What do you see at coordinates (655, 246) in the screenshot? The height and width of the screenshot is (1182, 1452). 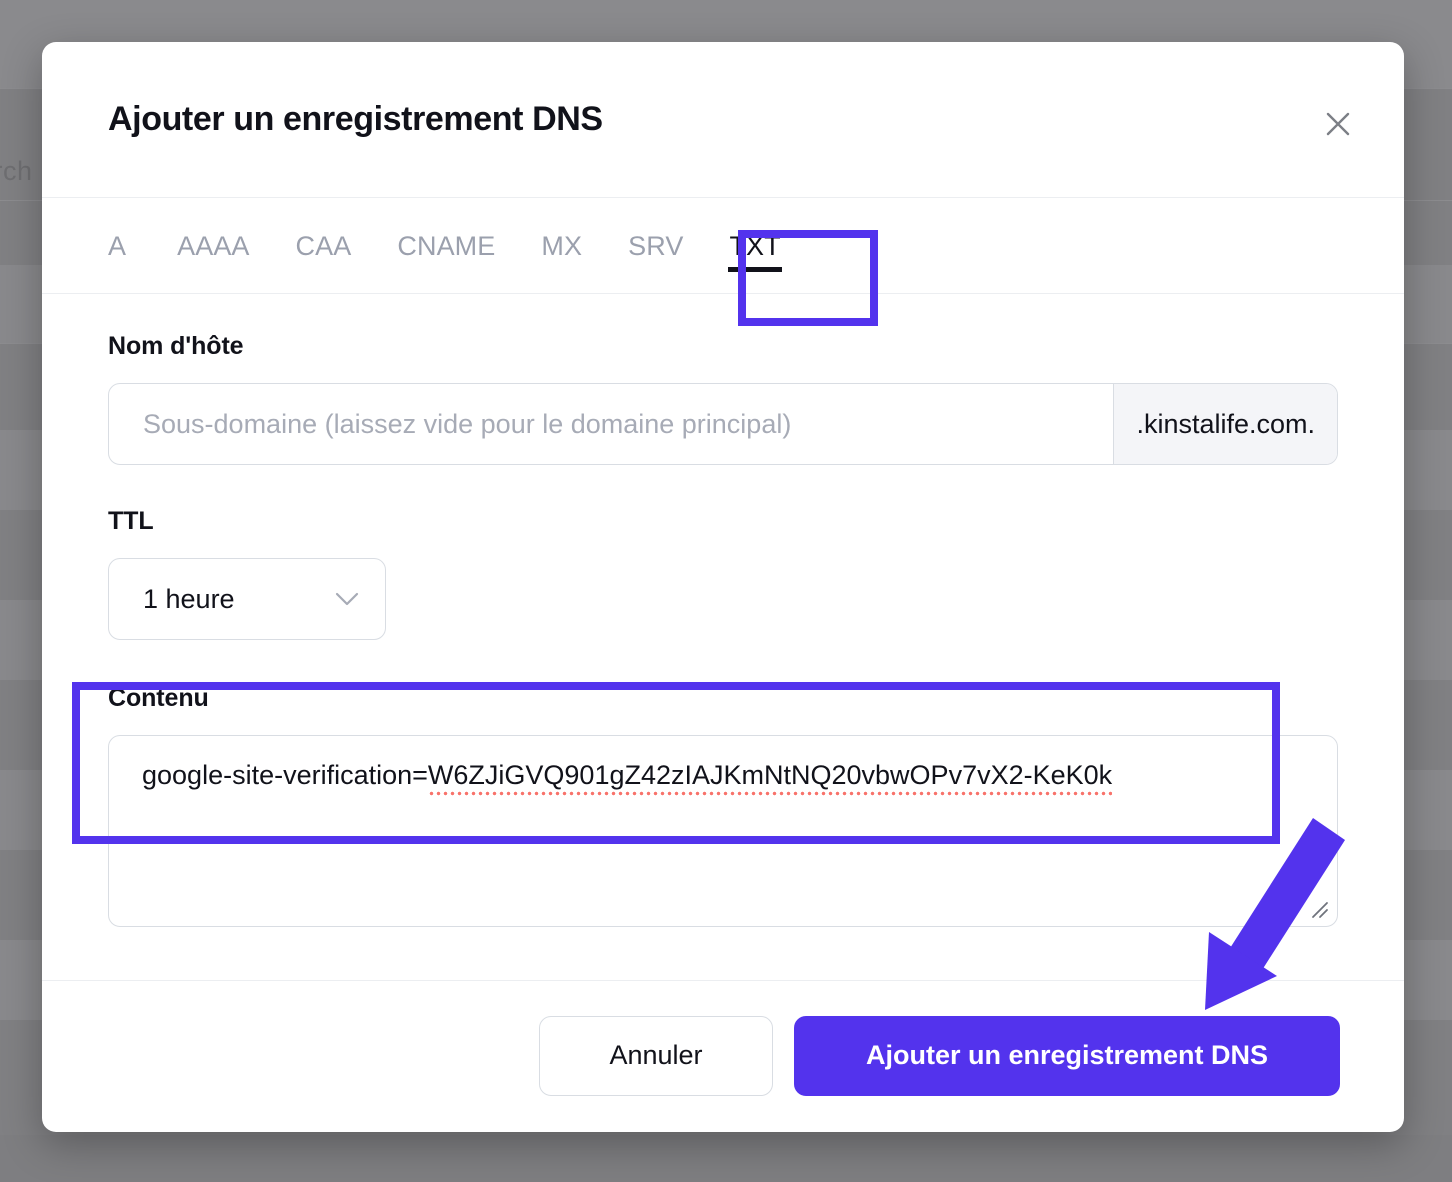 I see `tab-srv: SRV` at bounding box center [655, 246].